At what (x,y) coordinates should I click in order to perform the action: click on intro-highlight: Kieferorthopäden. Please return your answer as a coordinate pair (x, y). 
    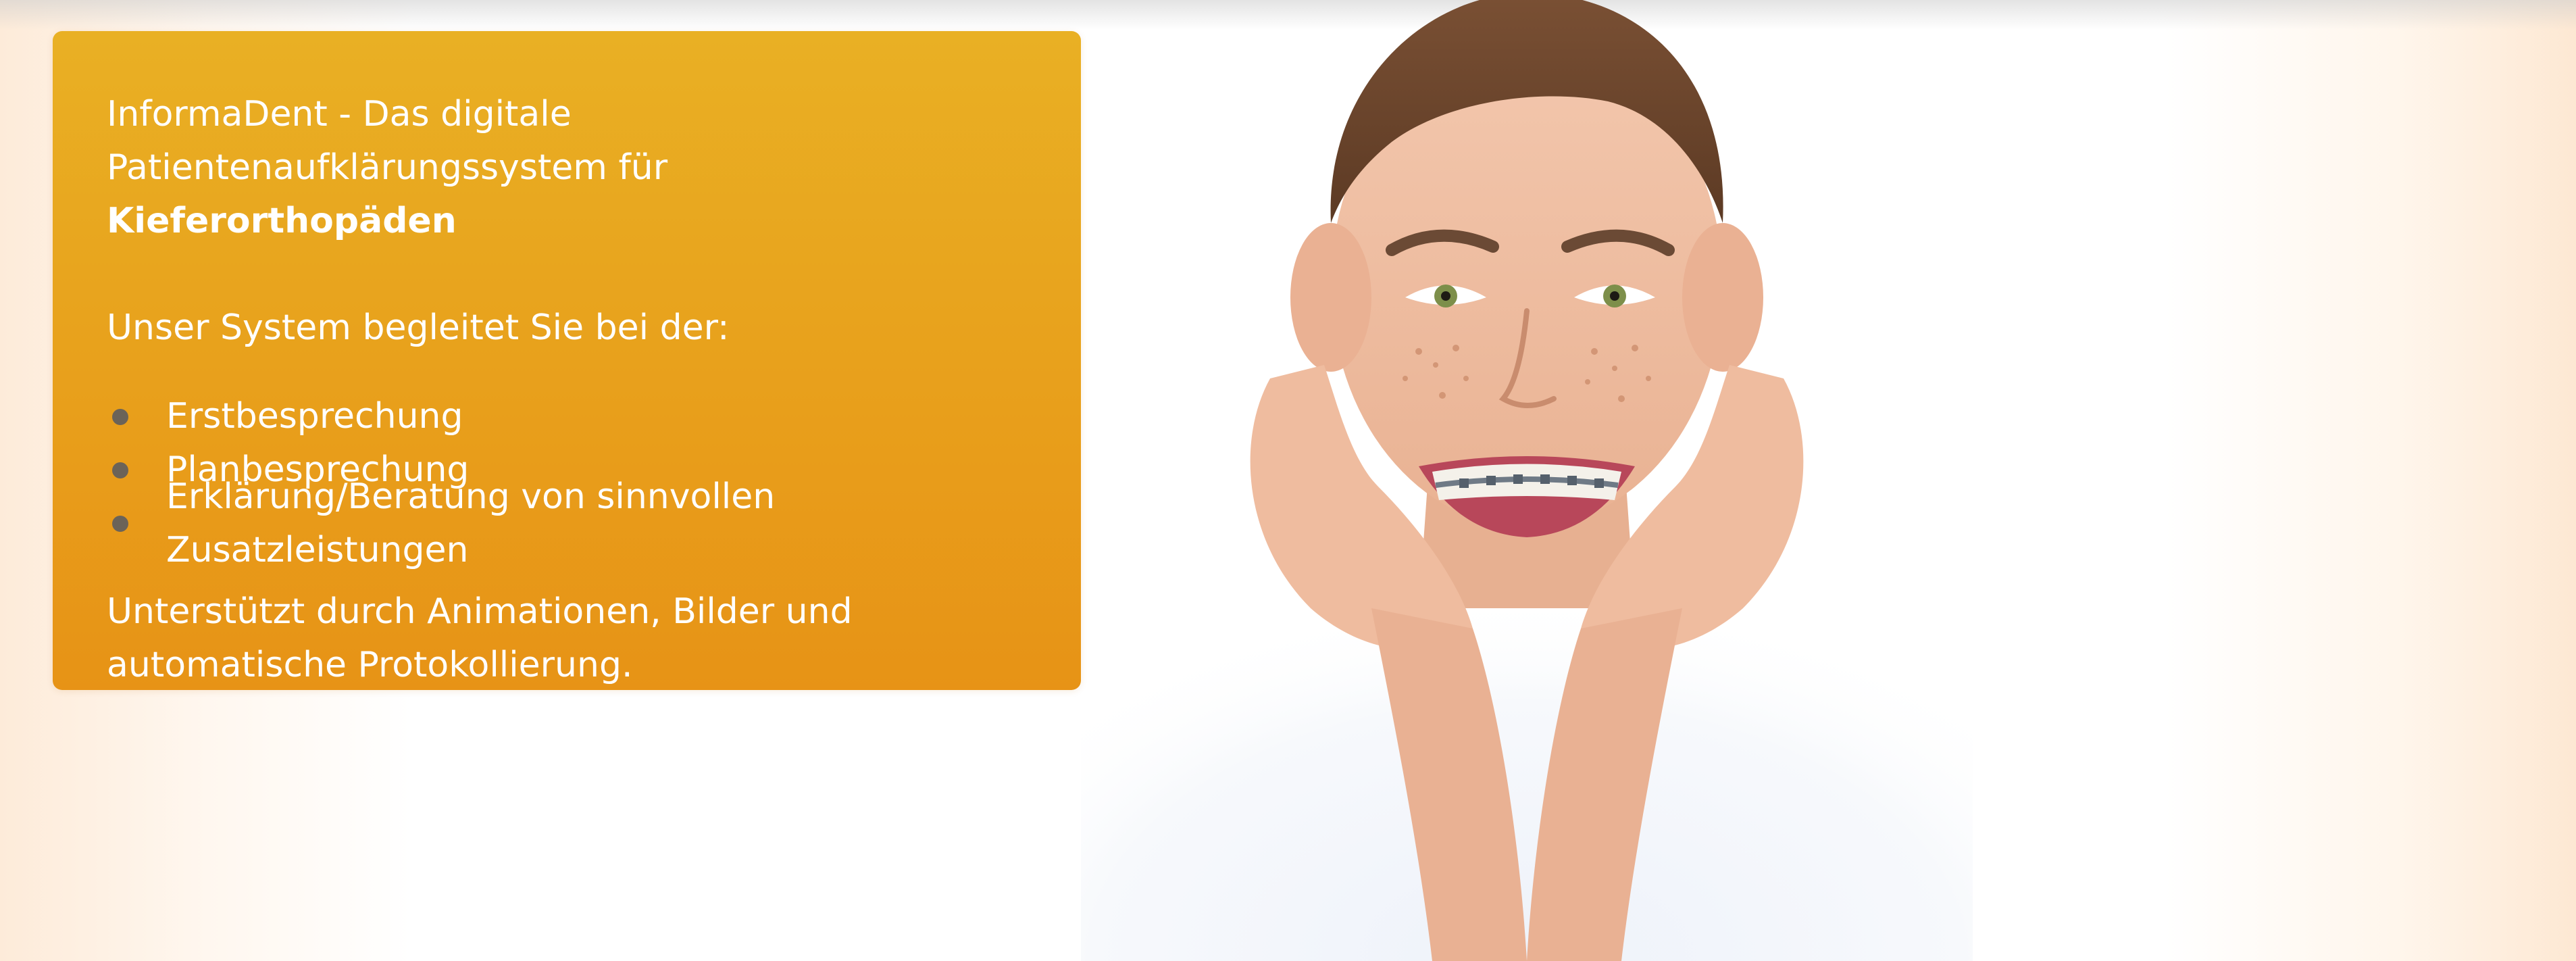
    Looking at the image, I should click on (282, 221).